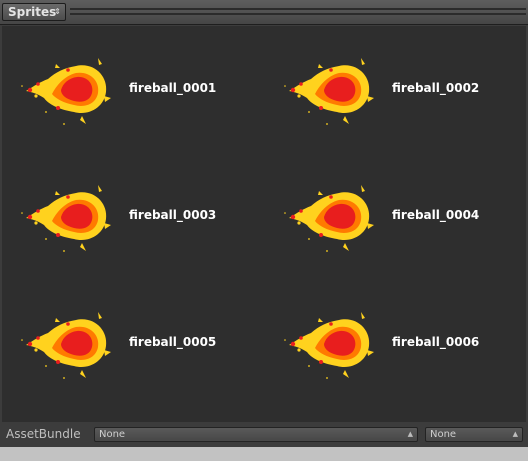 This screenshot has width=528, height=461. I want to click on sprite-name: fireball_0002, so click(436, 88).